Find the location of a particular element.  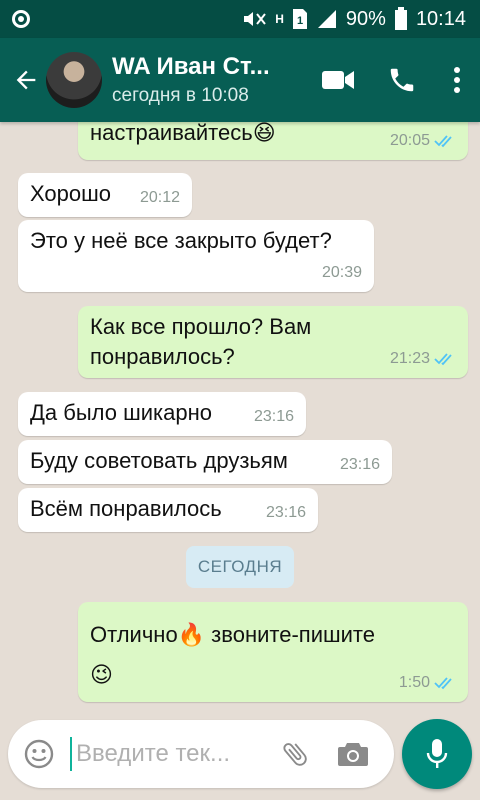

voice-call-button is located at coordinates (402, 80).